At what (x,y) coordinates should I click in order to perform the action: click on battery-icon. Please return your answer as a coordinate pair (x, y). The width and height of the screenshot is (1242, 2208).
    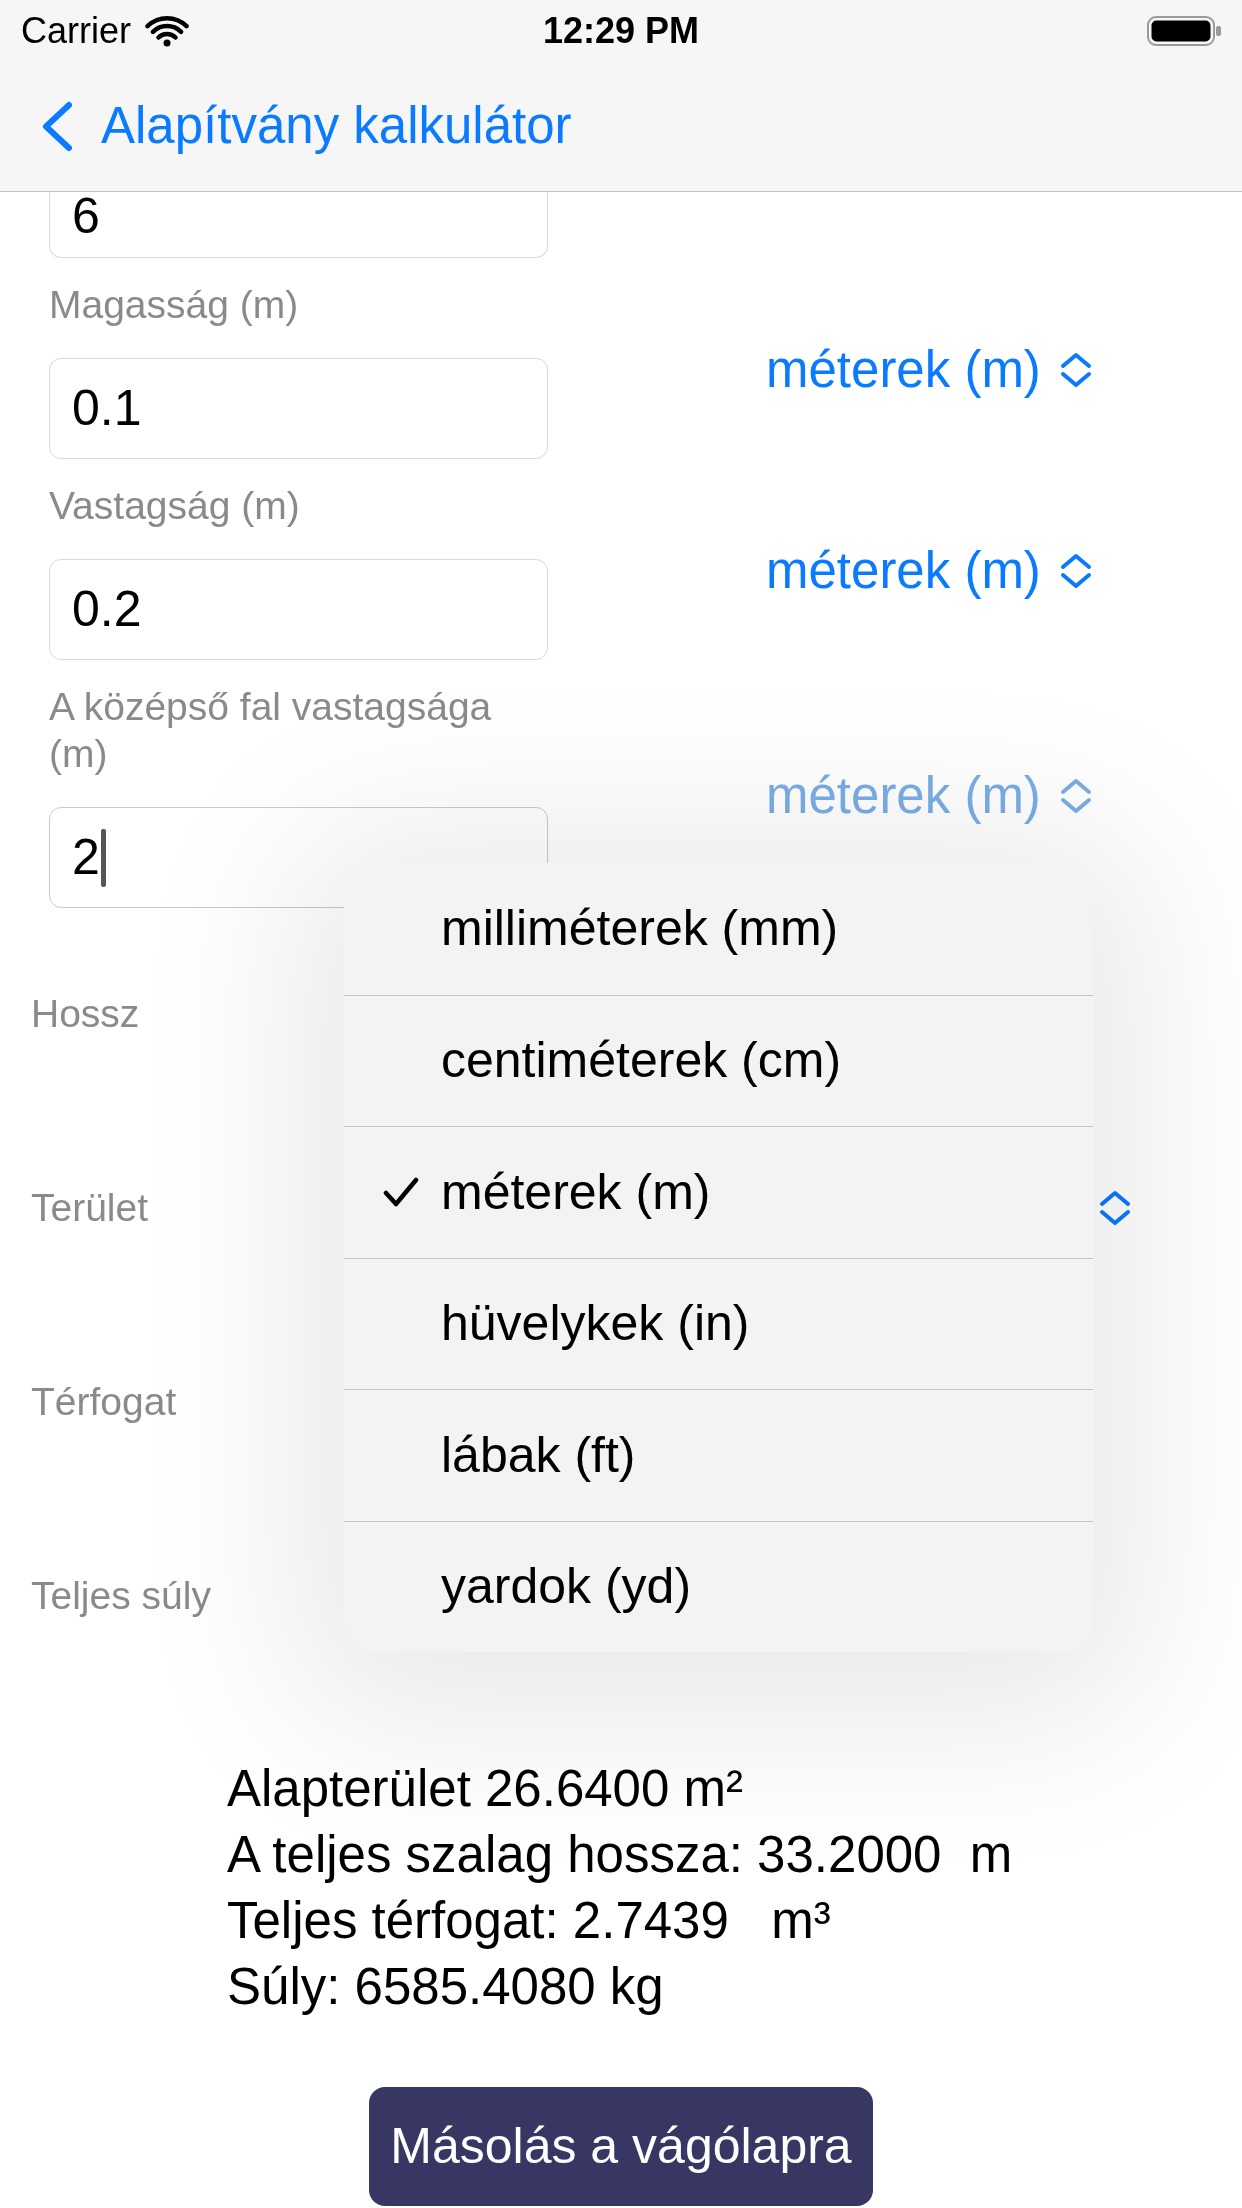
    Looking at the image, I should click on (1184, 31).